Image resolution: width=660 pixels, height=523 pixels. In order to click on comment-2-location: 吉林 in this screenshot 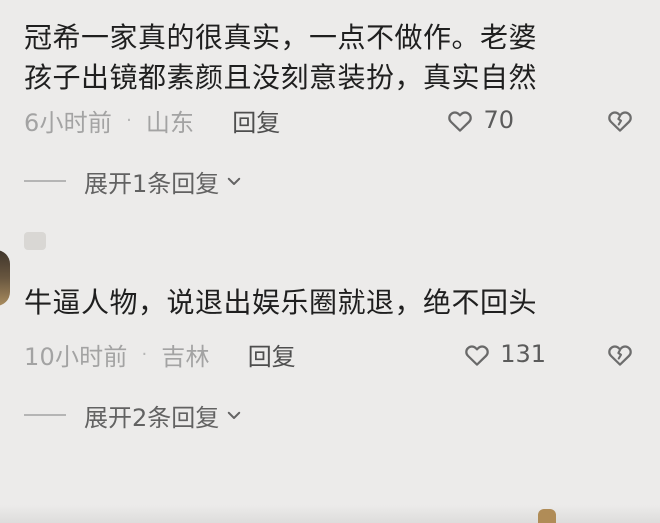, I will do `click(185, 356)`.